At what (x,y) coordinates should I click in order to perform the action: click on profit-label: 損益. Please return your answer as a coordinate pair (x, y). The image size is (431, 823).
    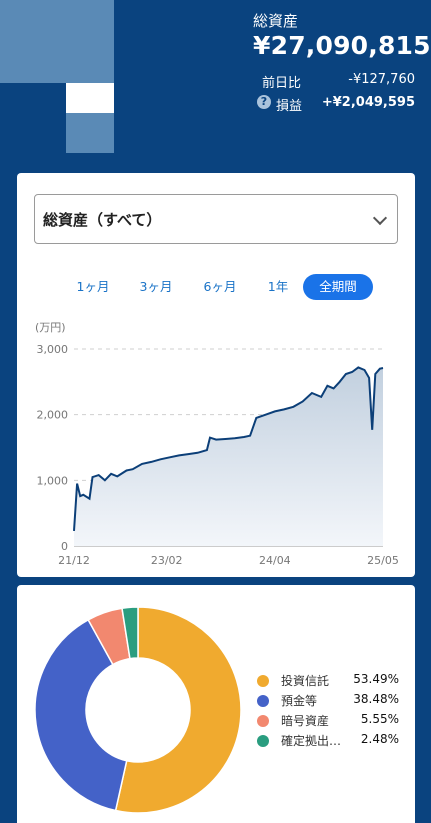
    Looking at the image, I should click on (289, 106).